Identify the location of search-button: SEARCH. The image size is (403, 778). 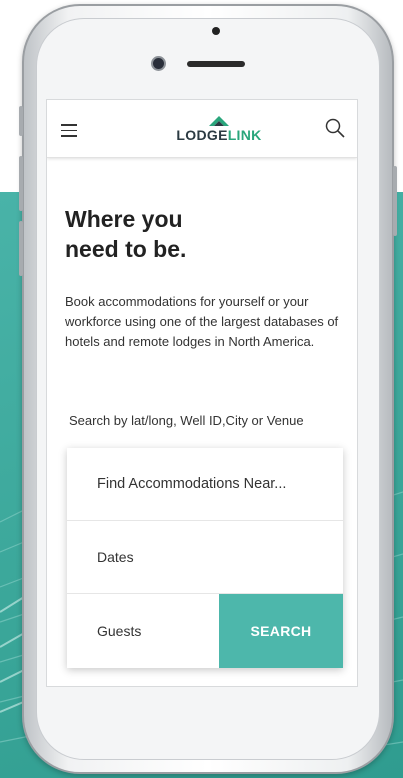
(281, 631).